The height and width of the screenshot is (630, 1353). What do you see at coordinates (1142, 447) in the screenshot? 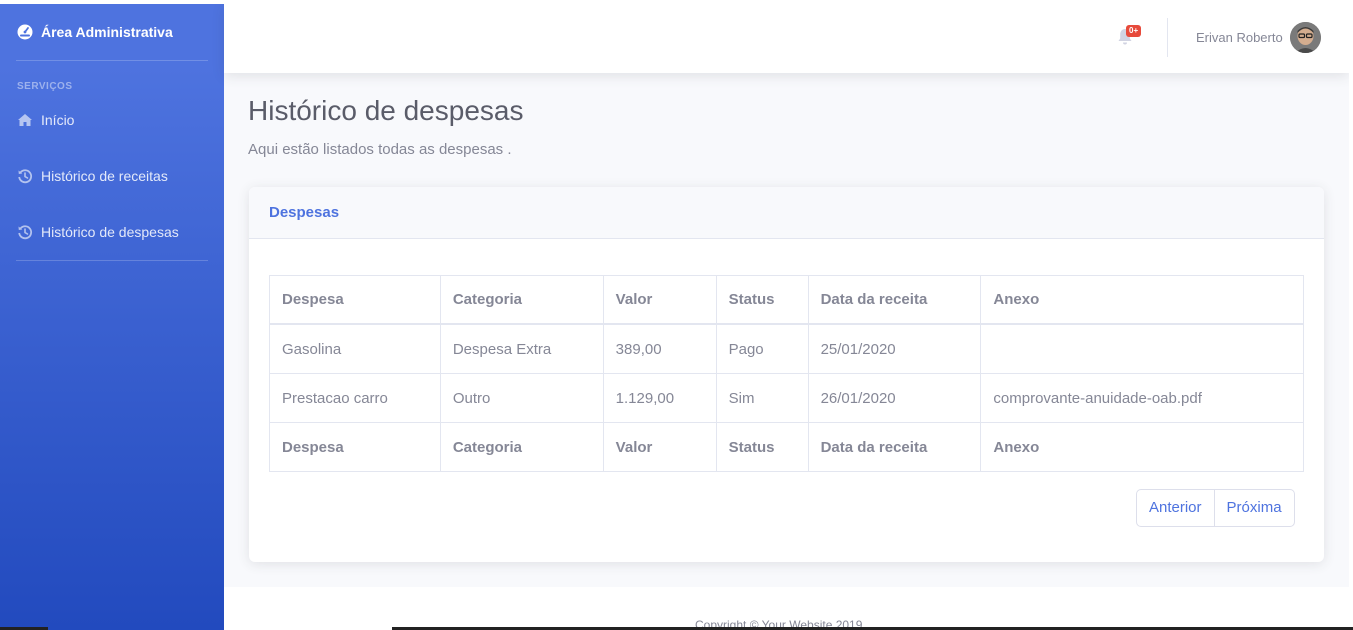
I see `column-footer-anexo: Anexo` at bounding box center [1142, 447].